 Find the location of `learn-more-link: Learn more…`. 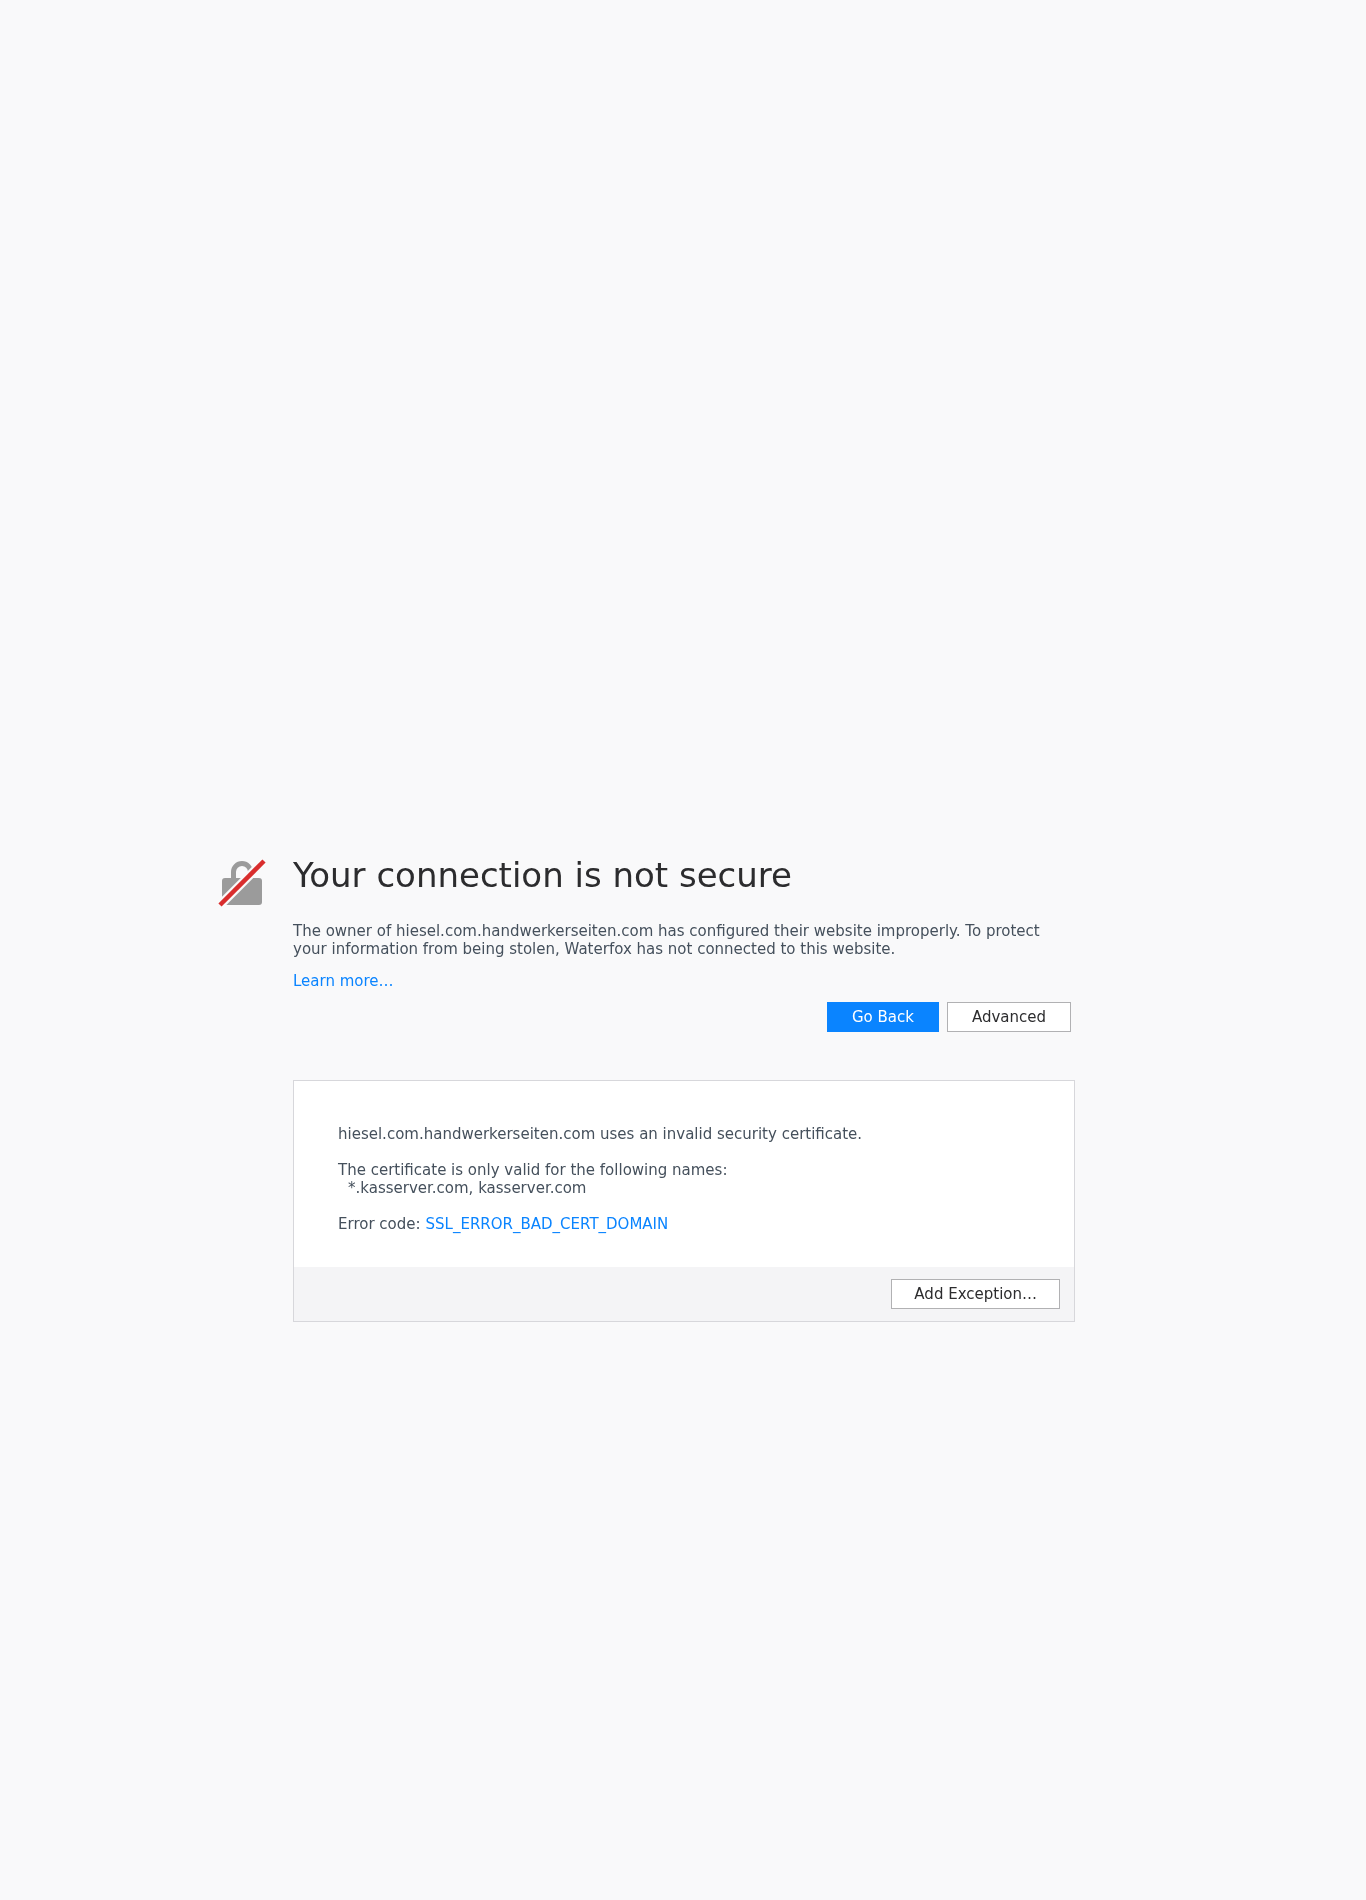

learn-more-link: Learn more… is located at coordinates (343, 981).